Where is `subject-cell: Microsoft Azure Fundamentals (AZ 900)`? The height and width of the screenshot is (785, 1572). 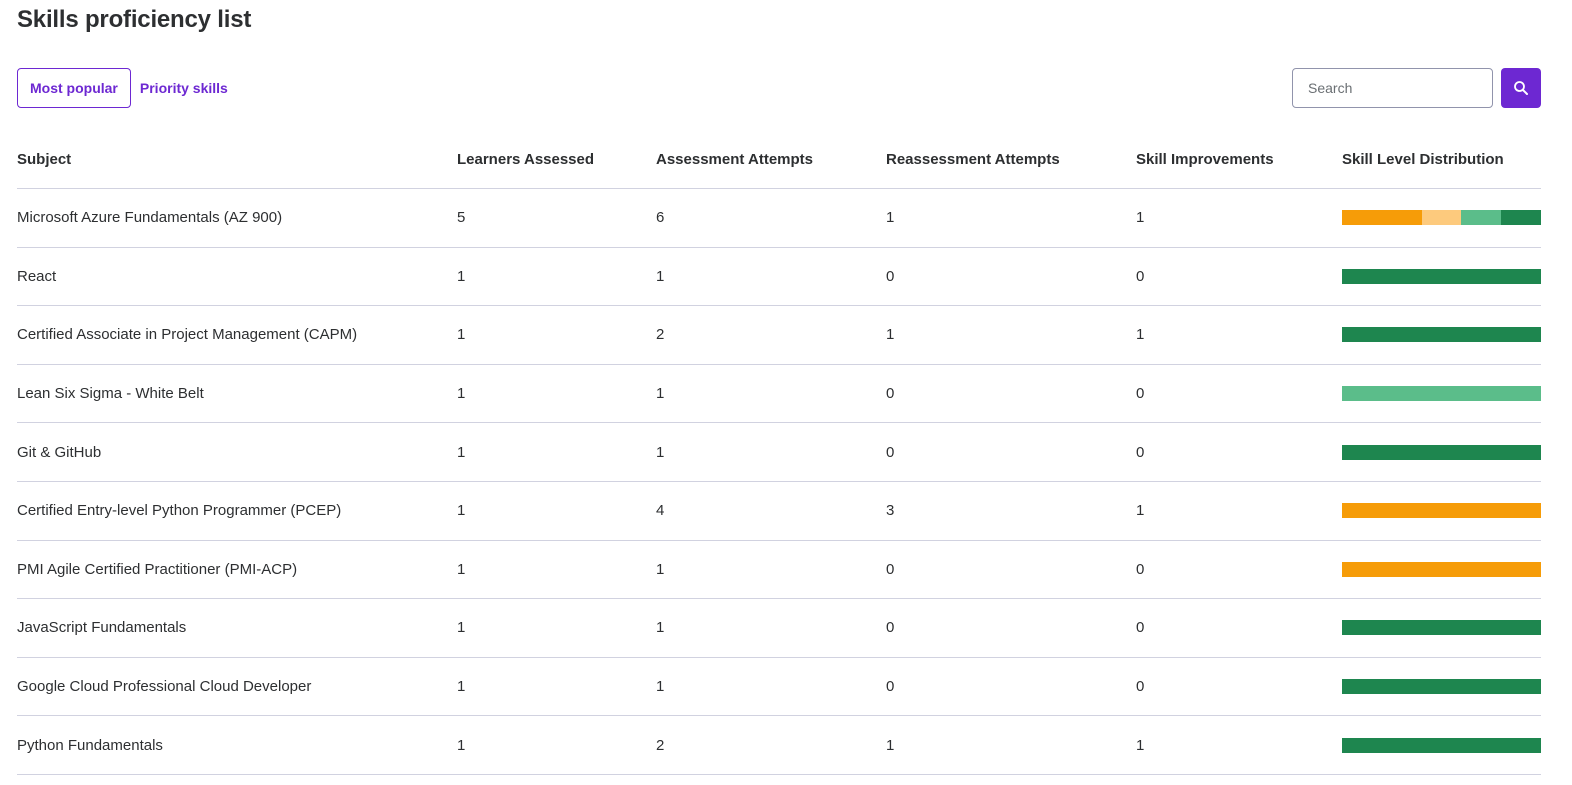
subject-cell: Microsoft Azure Fundamentals (AZ 900) is located at coordinates (150, 218).